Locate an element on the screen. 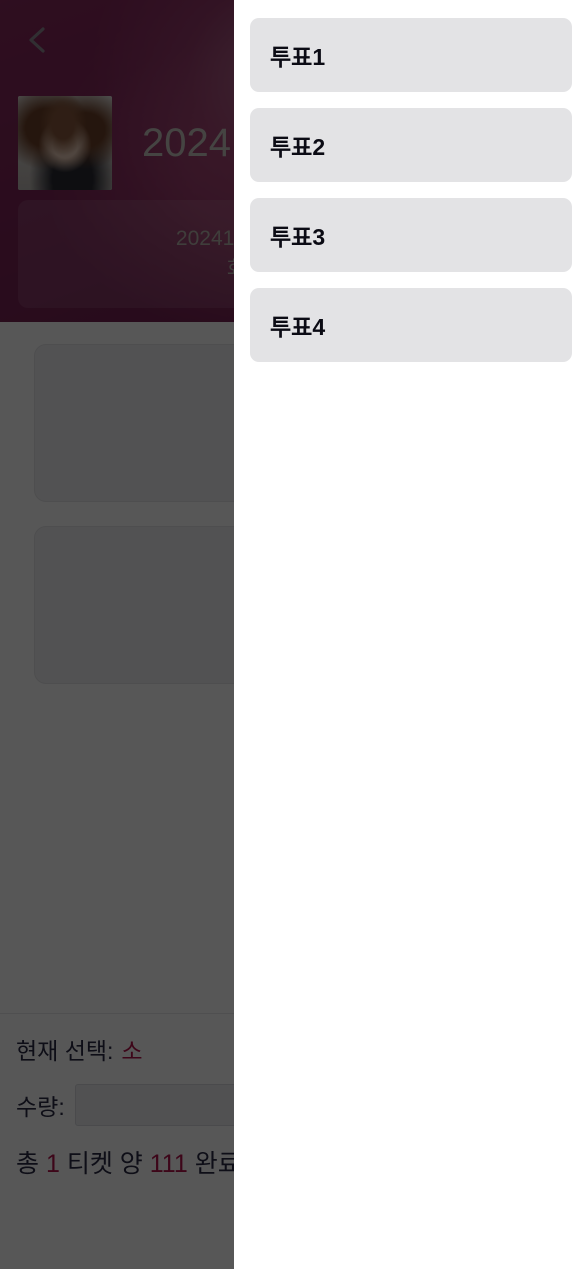 The image size is (588, 1269). drawer-item-vote4: 투표4 is located at coordinates (411, 325).